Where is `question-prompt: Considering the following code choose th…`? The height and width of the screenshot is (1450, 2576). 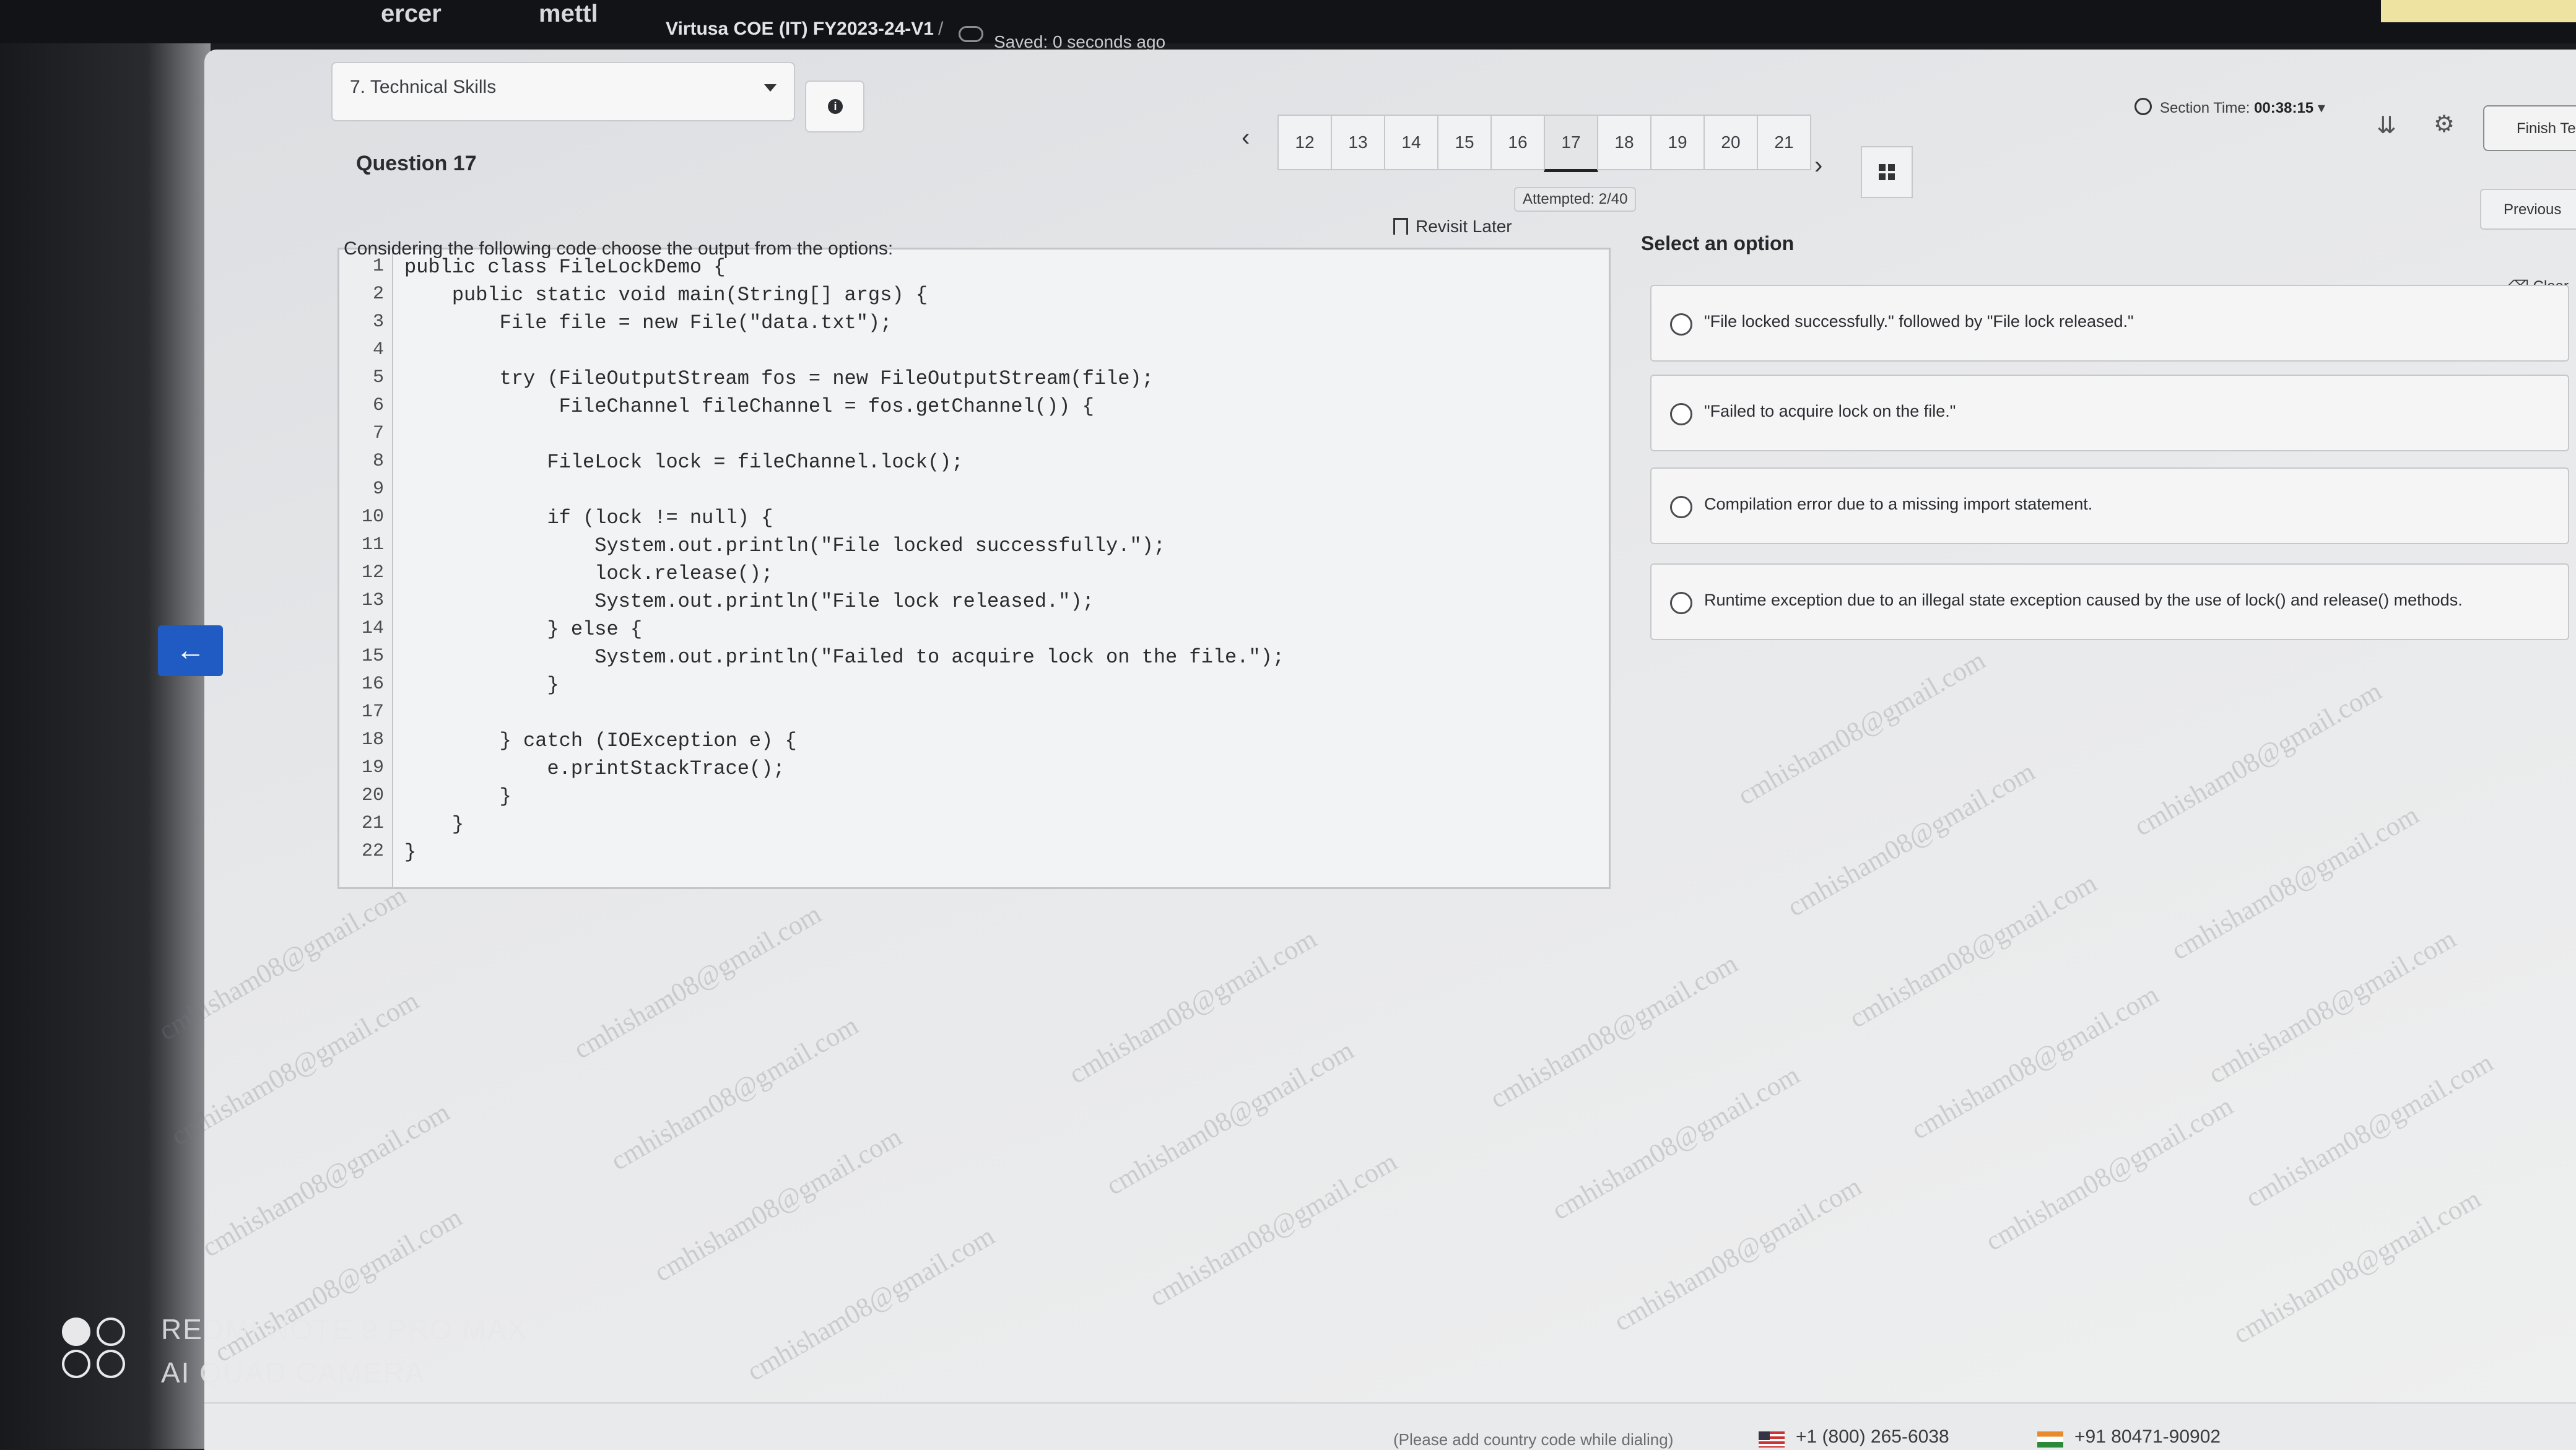 question-prompt: Considering the following code choose th… is located at coordinates (619, 248).